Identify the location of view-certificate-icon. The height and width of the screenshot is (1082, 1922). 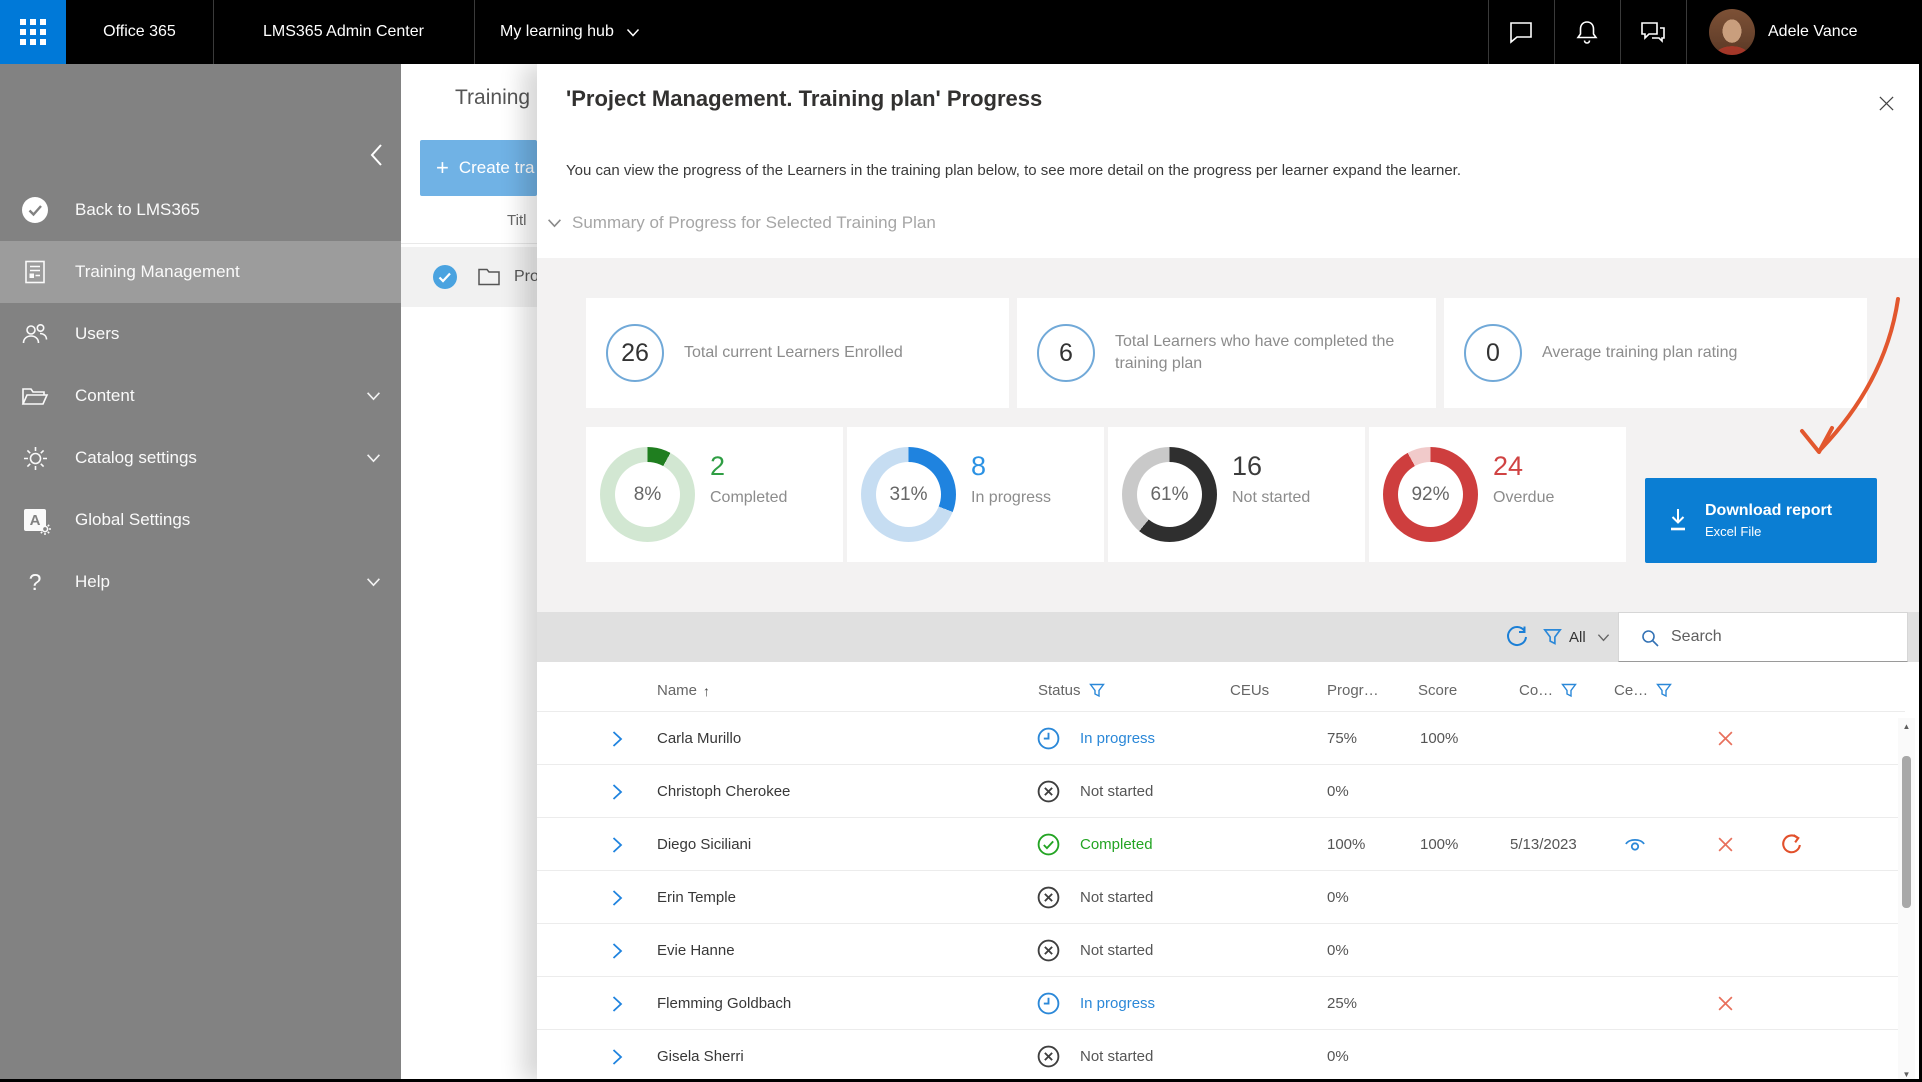
(1635, 844).